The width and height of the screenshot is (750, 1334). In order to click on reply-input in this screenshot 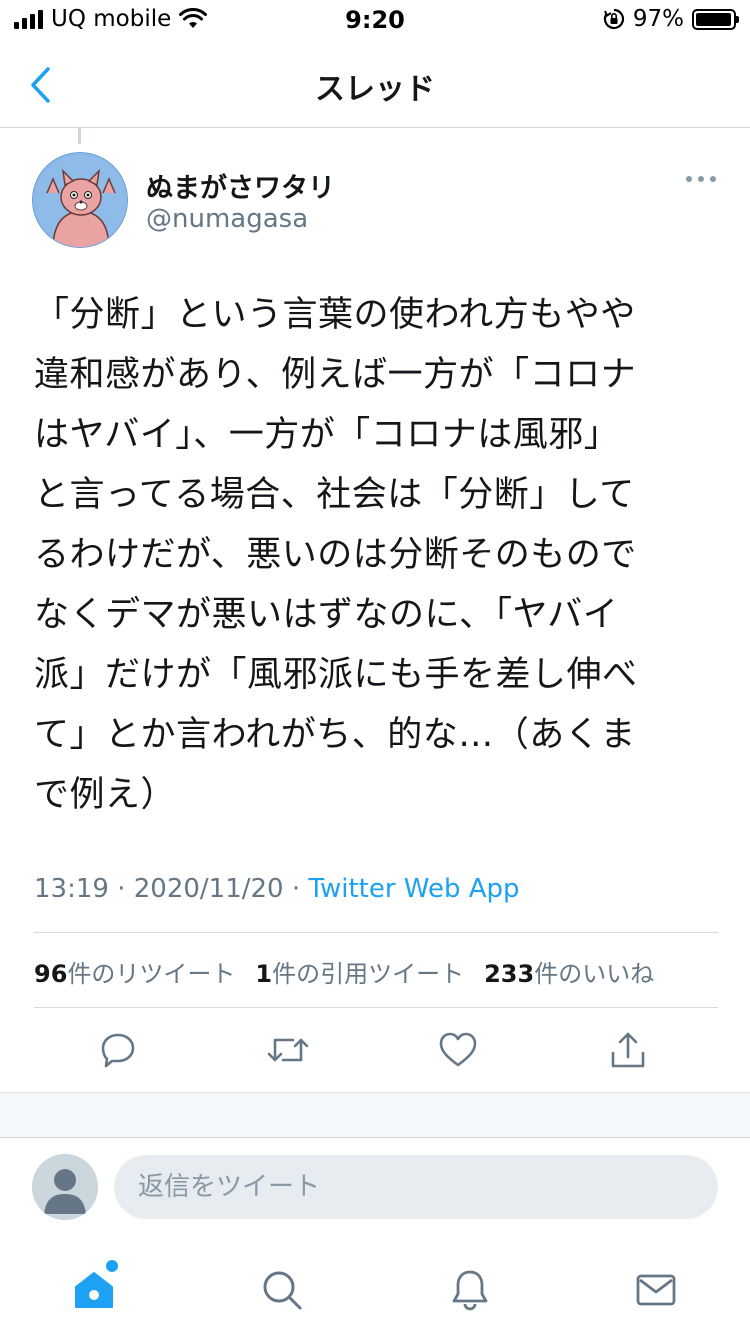, I will do `click(416, 1187)`.